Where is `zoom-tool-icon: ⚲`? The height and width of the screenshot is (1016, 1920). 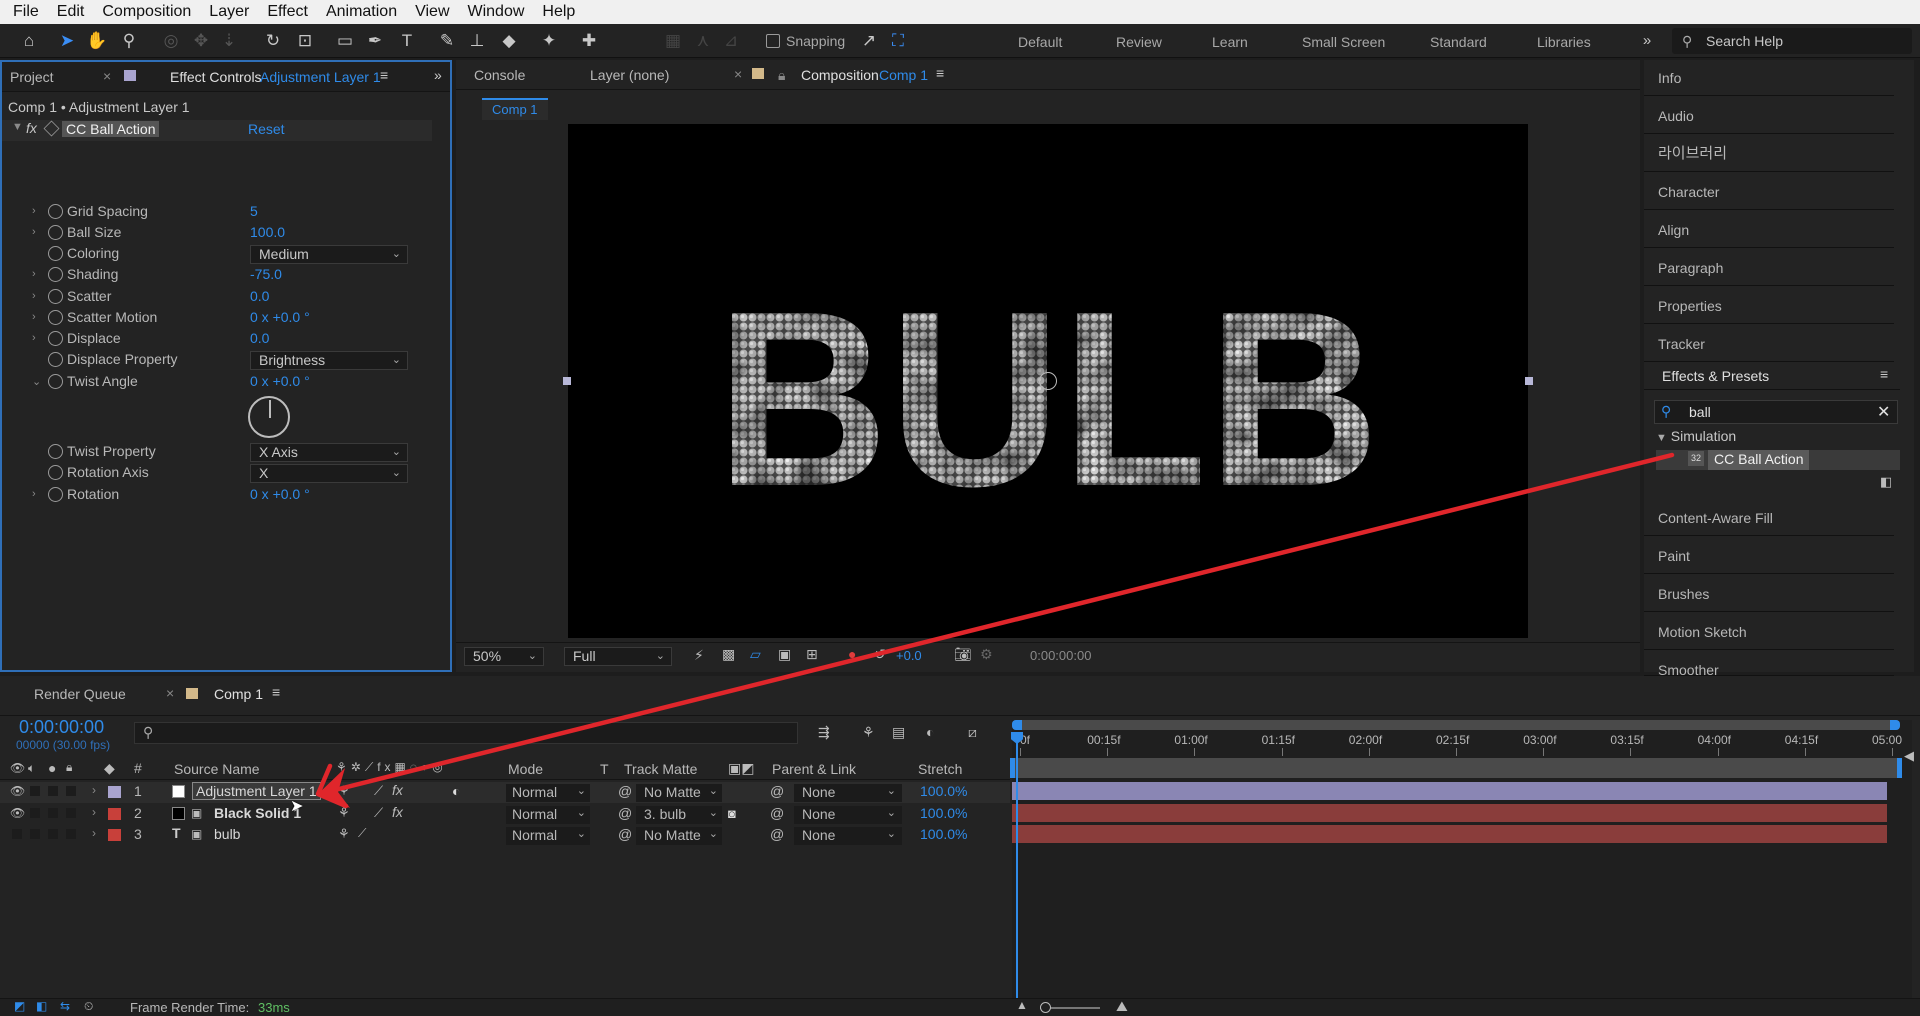 zoom-tool-icon: ⚲ is located at coordinates (129, 41).